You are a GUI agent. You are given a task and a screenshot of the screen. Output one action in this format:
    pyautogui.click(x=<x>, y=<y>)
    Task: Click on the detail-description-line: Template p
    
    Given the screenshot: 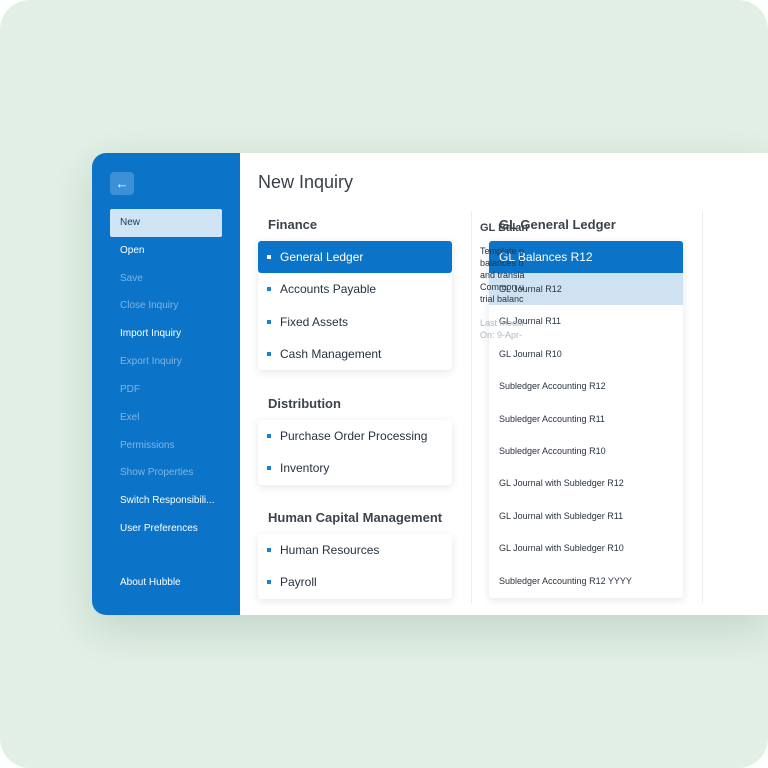 What is the action you would take?
    pyautogui.click(x=502, y=251)
    